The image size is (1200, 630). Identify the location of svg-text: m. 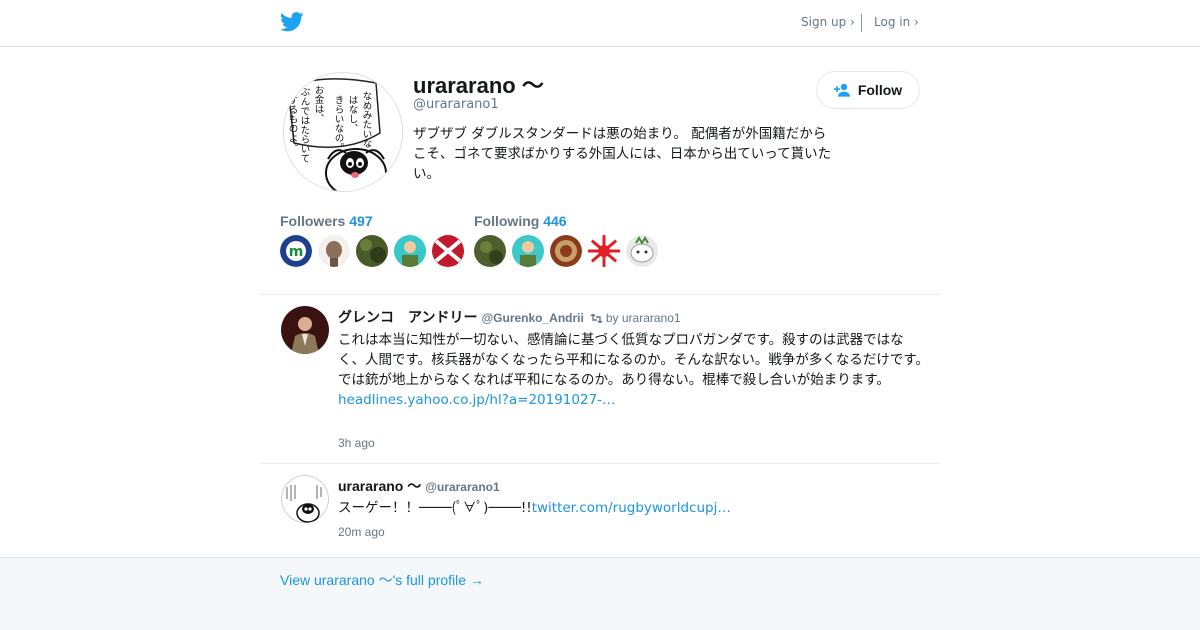
(296, 252).